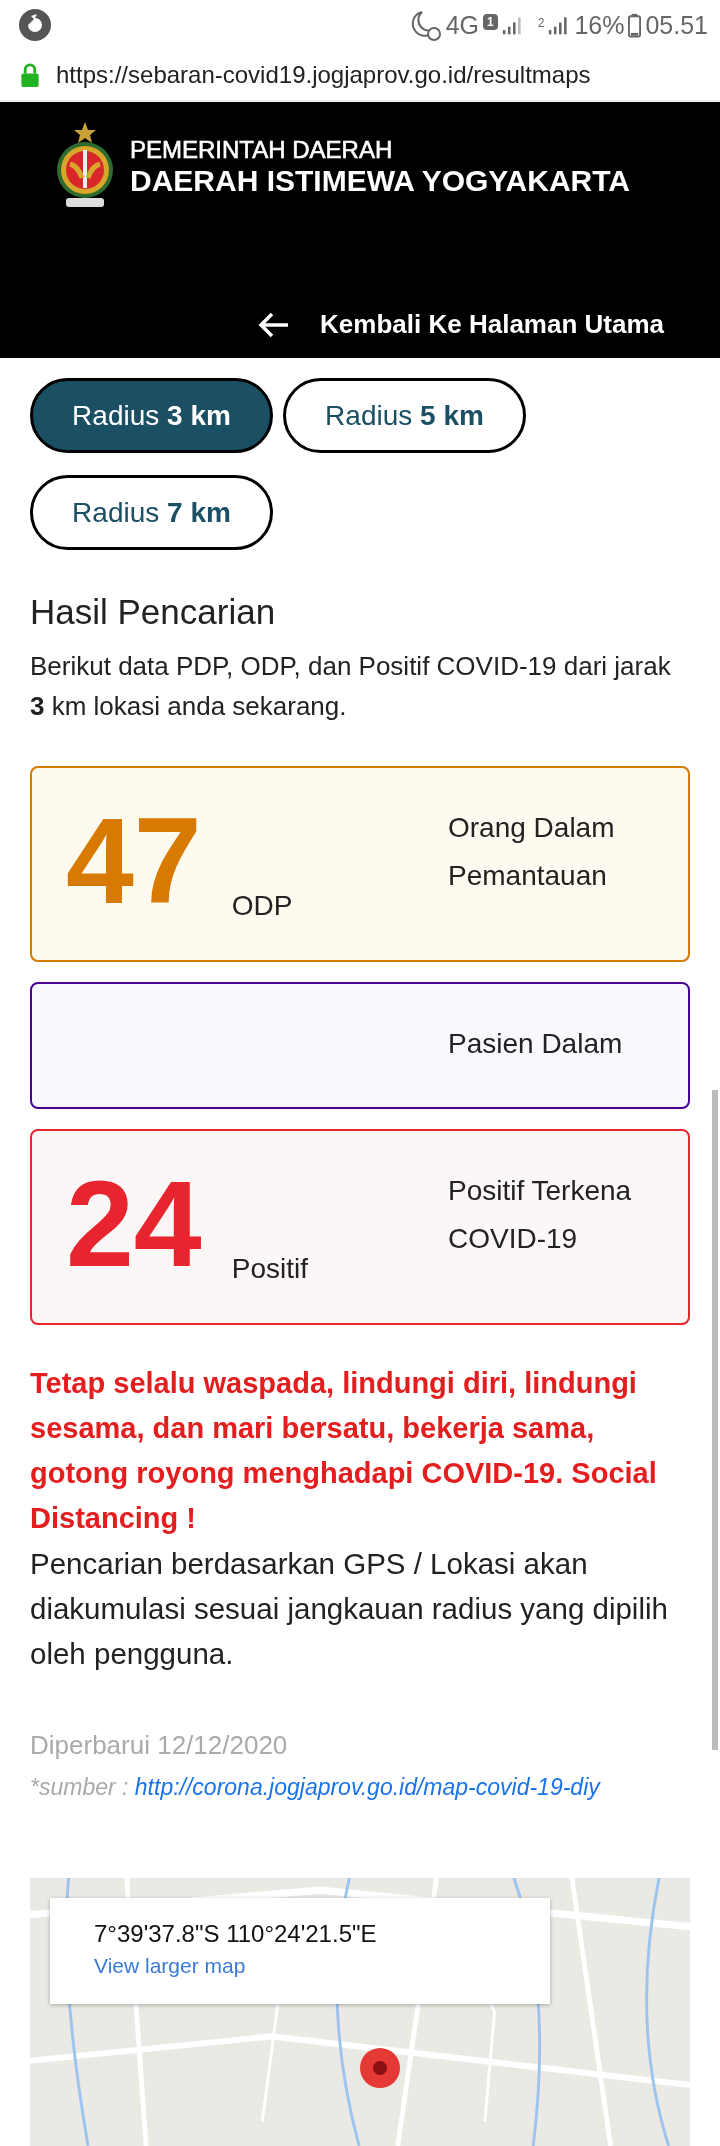  Describe the element at coordinates (235, 1934) in the screenshot. I see `coordinates-text: 7°39'37.8"S 110°24'21.5"E` at that location.